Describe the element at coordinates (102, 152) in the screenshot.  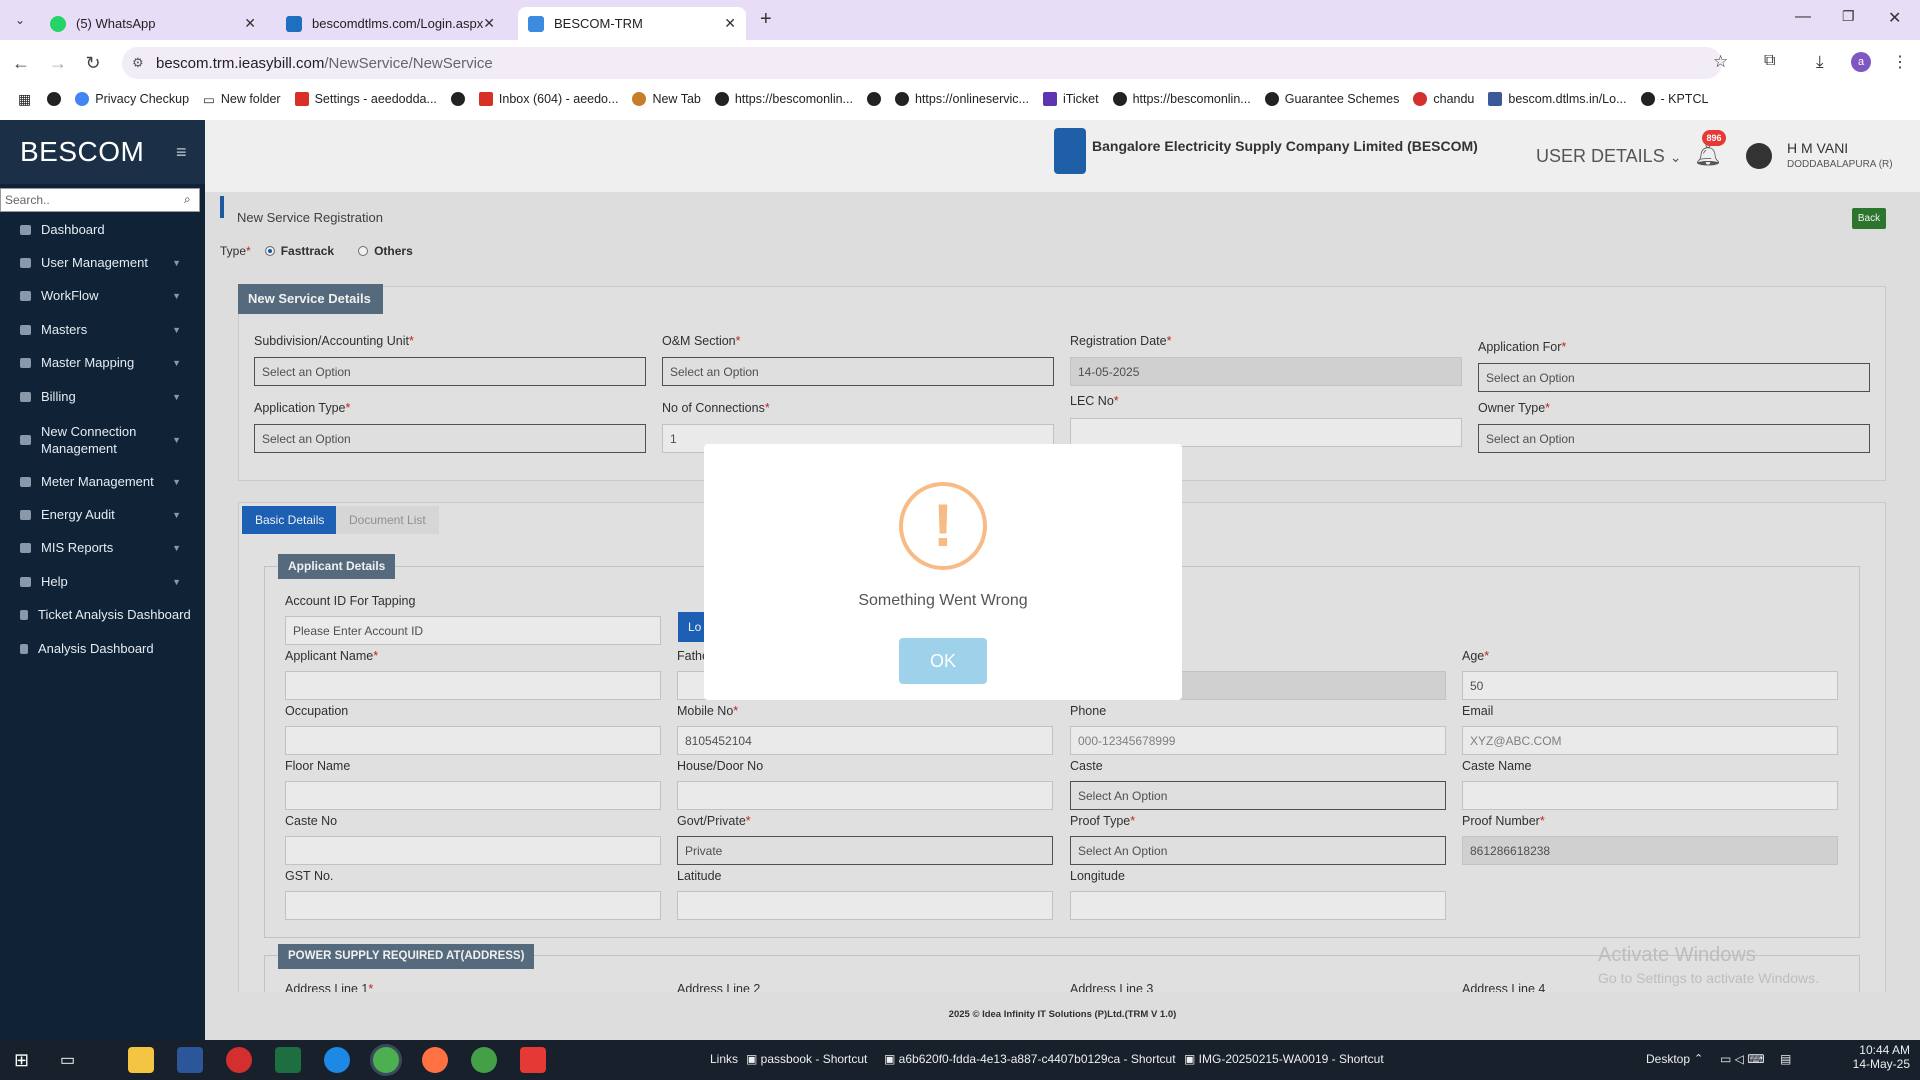
I see `app-brand: BESCOM` at that location.